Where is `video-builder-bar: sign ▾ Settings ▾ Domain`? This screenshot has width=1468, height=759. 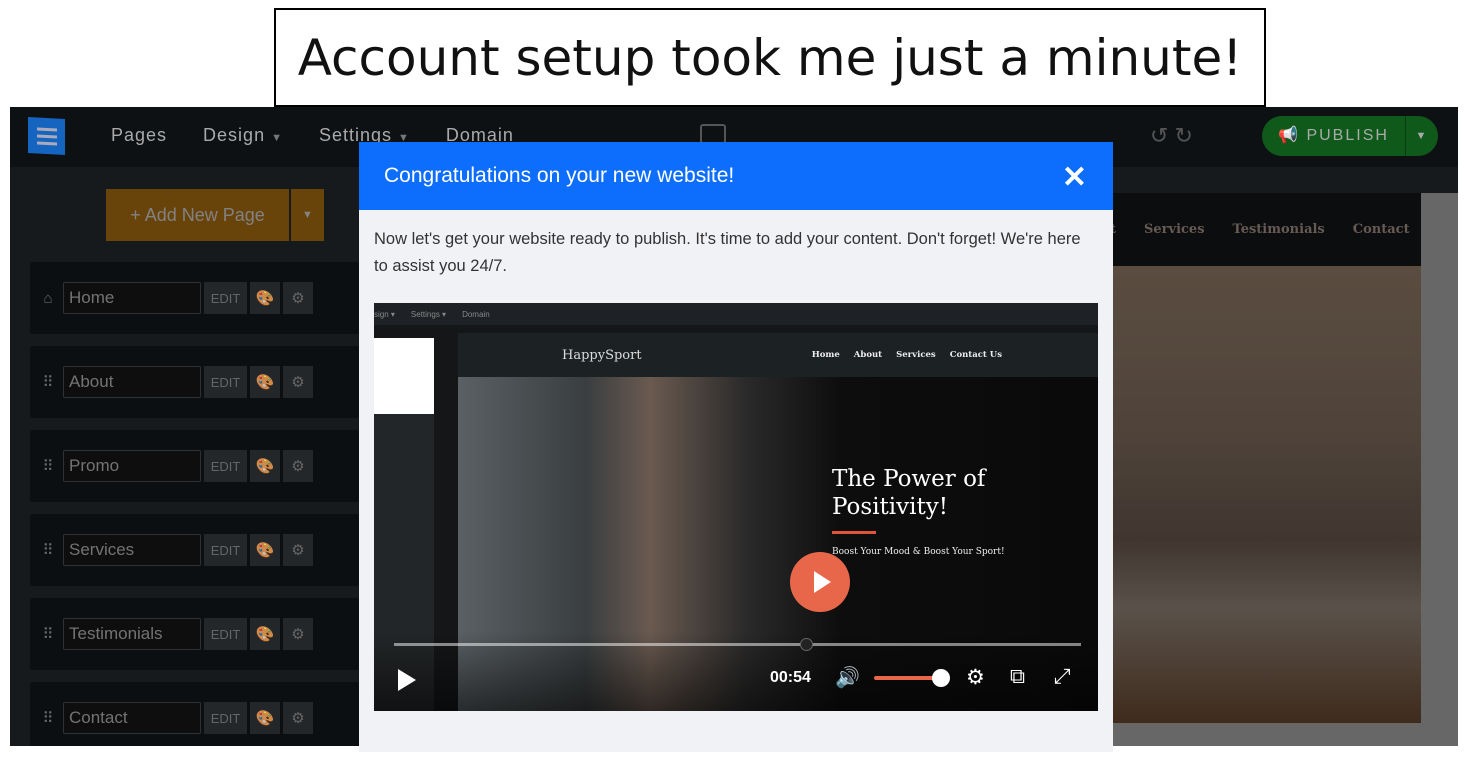 video-builder-bar: sign ▾ Settings ▾ Domain is located at coordinates (736, 314).